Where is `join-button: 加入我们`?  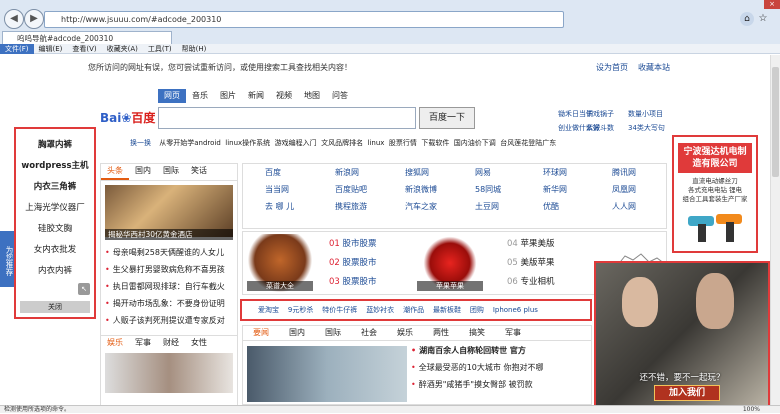 join-button: 加入我们 is located at coordinates (687, 393).